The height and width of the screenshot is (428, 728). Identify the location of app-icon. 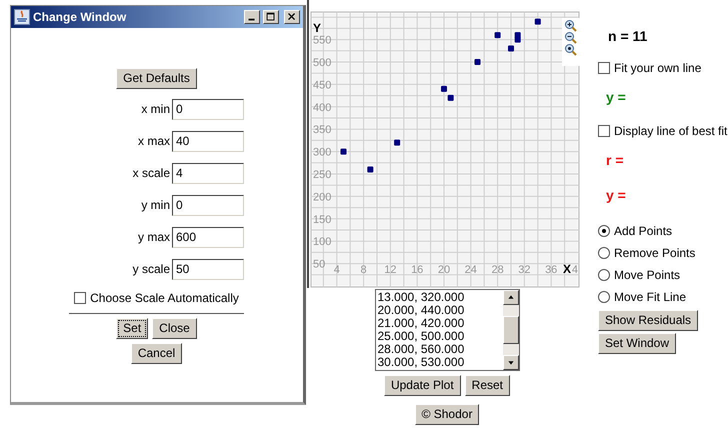
(22, 17).